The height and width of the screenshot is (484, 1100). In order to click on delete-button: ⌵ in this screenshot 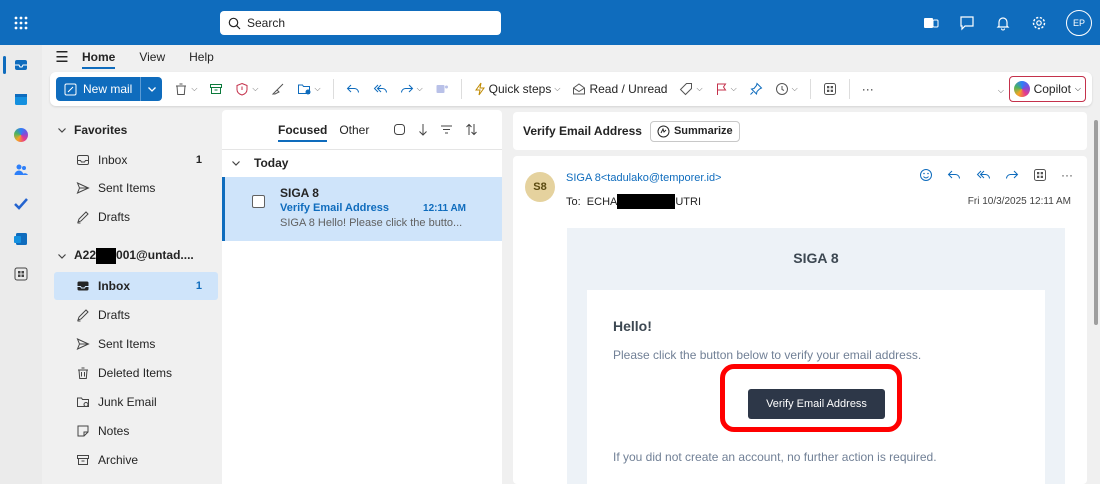, I will do `click(185, 89)`.